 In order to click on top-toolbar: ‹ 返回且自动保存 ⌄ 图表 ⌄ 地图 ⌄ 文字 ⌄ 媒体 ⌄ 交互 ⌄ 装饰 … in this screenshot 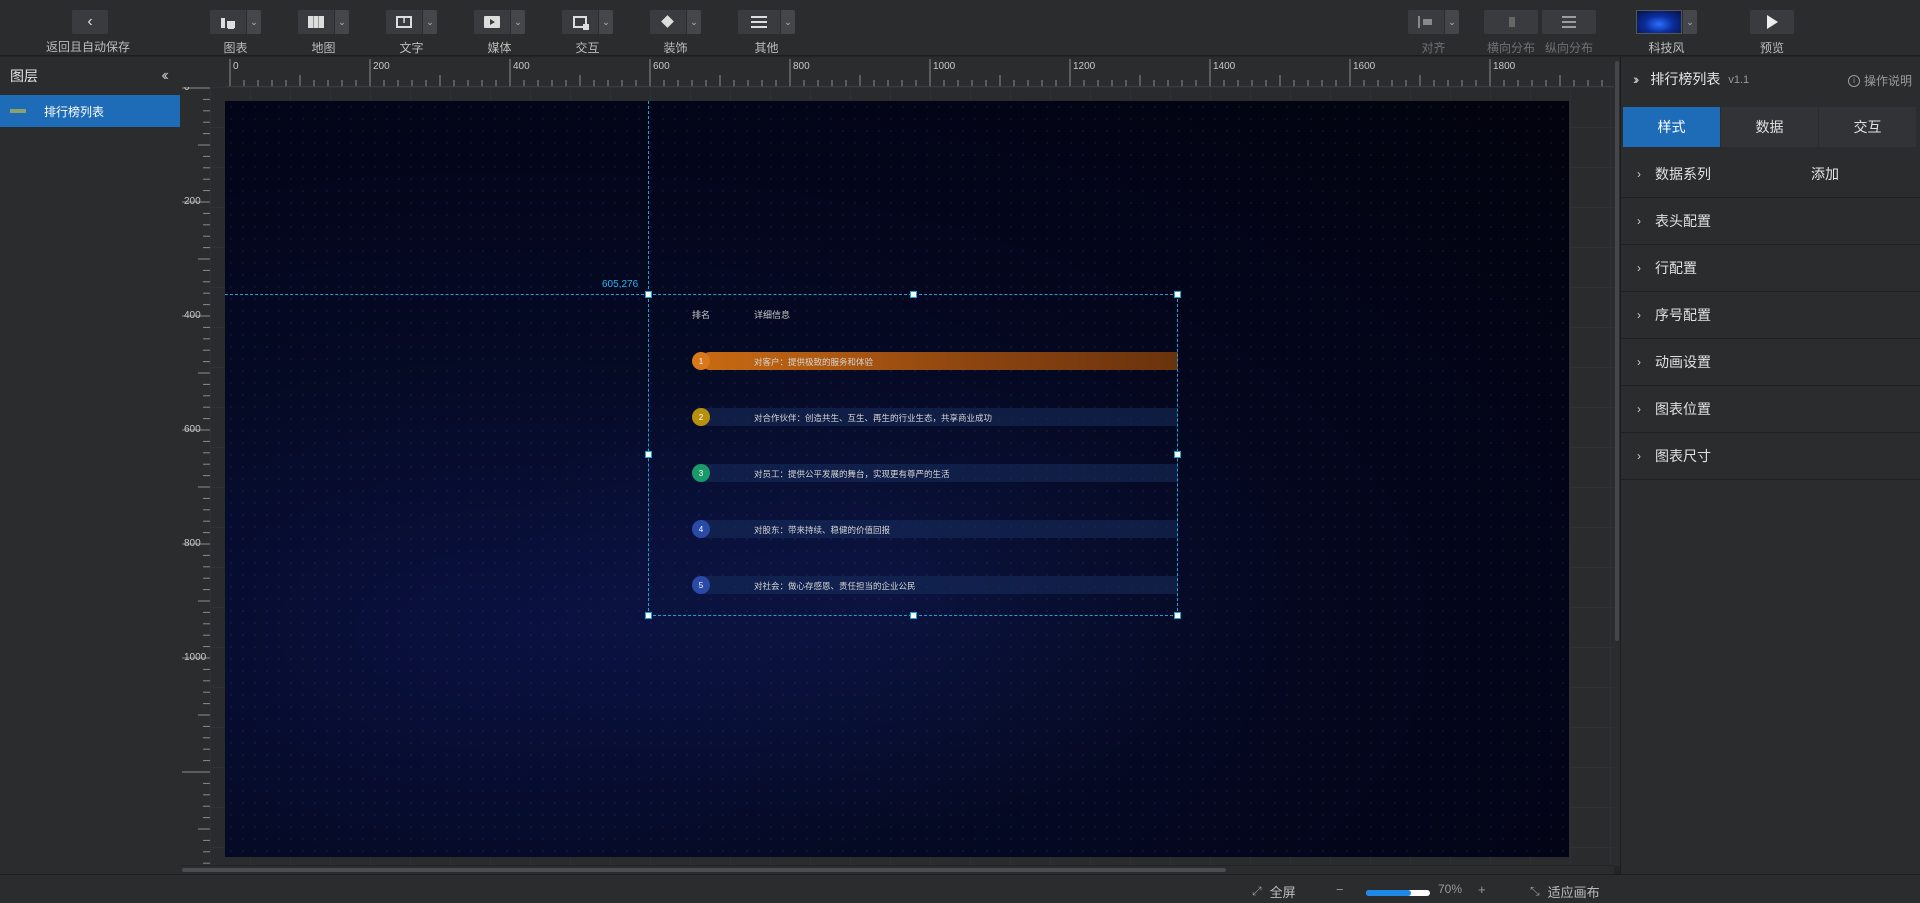, I will do `click(960, 28)`.